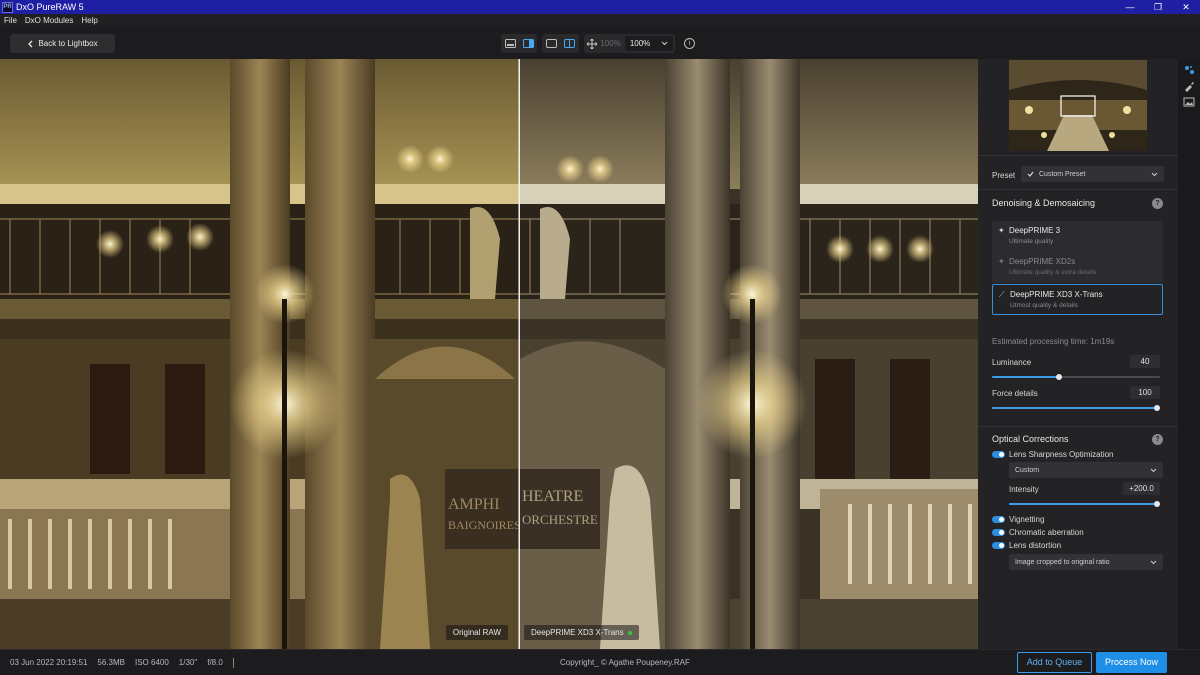  What do you see at coordinates (1062, 562) in the screenshot?
I see `crop-mode-value: Image cropped to original ratio` at bounding box center [1062, 562].